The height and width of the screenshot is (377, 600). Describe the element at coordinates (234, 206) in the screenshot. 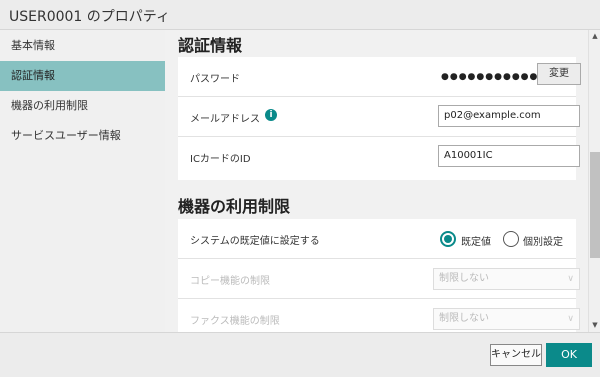

I see `restrictions-section-heading: 機器の利用制限` at that location.